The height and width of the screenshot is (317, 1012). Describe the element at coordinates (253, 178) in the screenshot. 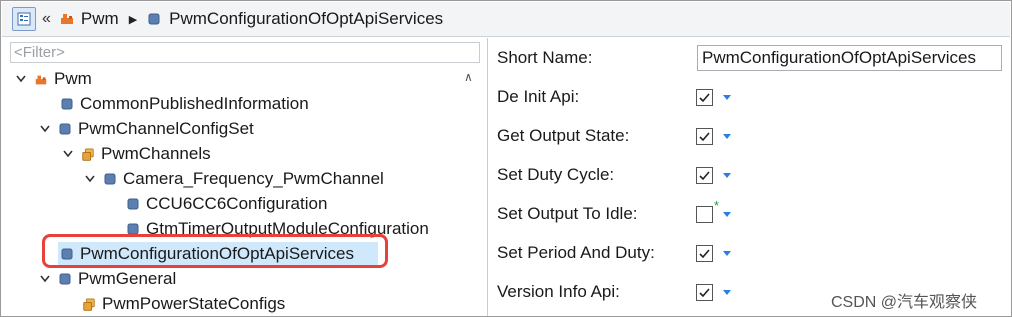

I see `tree-item-label: Camera_Frequency_PwmChannel` at that location.